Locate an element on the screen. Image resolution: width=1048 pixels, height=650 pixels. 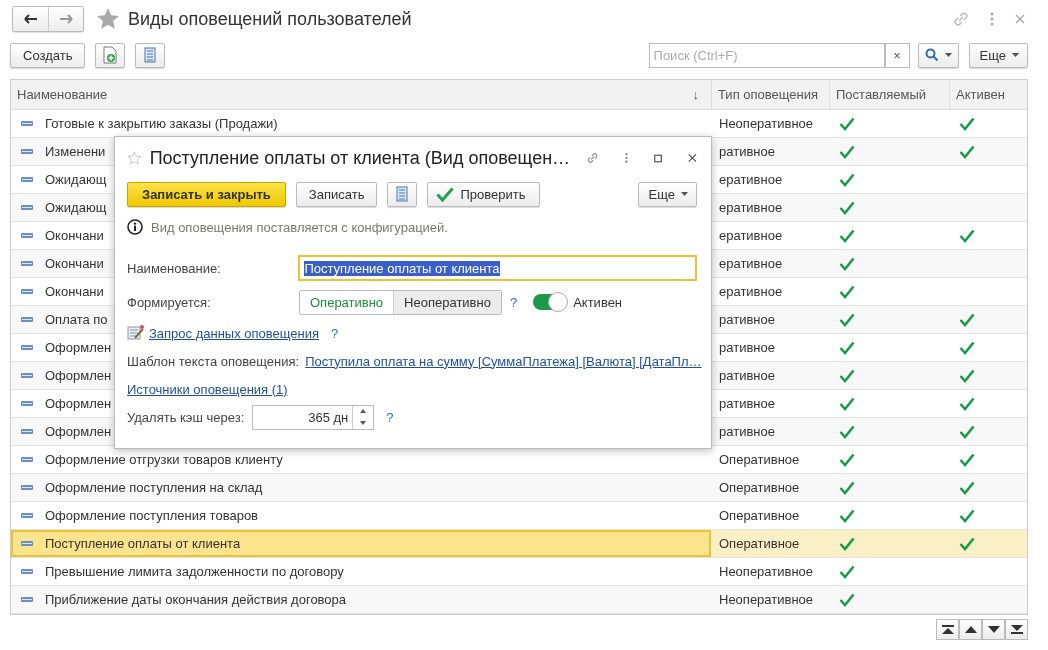
name-cell: Готовые к закрытию заказы (Продажи) is located at coordinates (161, 123).